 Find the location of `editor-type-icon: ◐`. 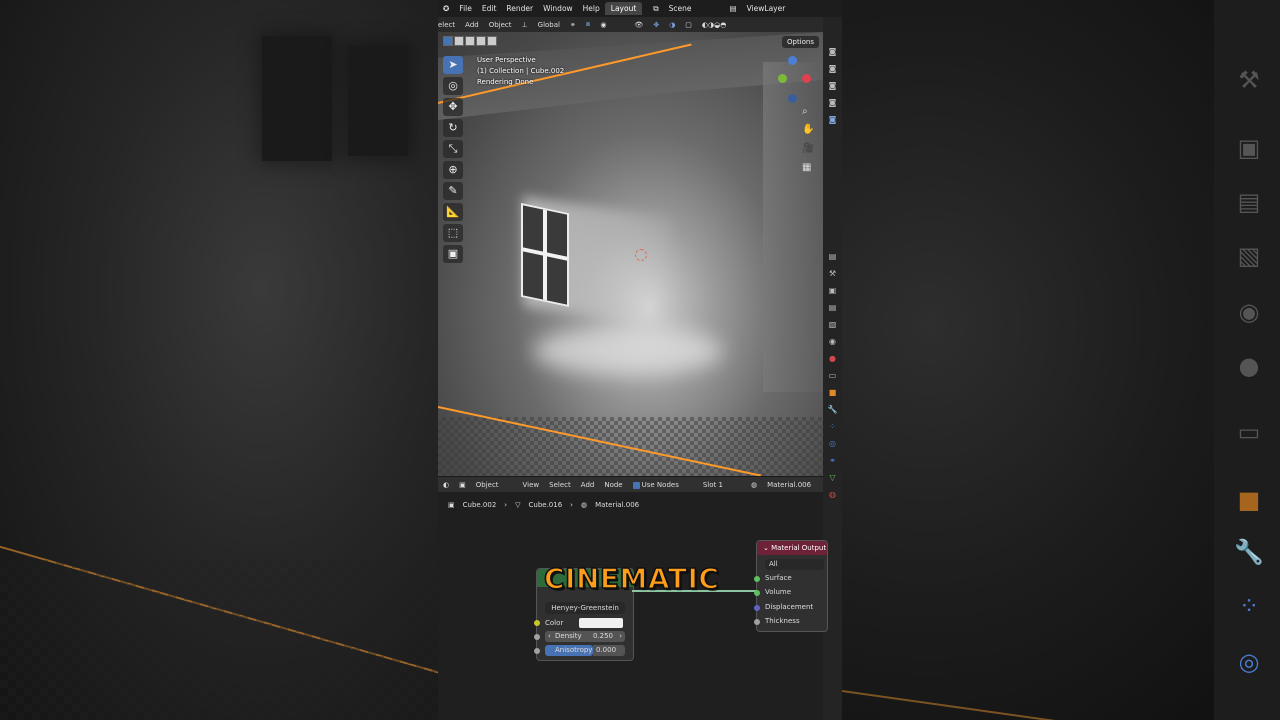

editor-type-icon: ◐ is located at coordinates (446, 485).